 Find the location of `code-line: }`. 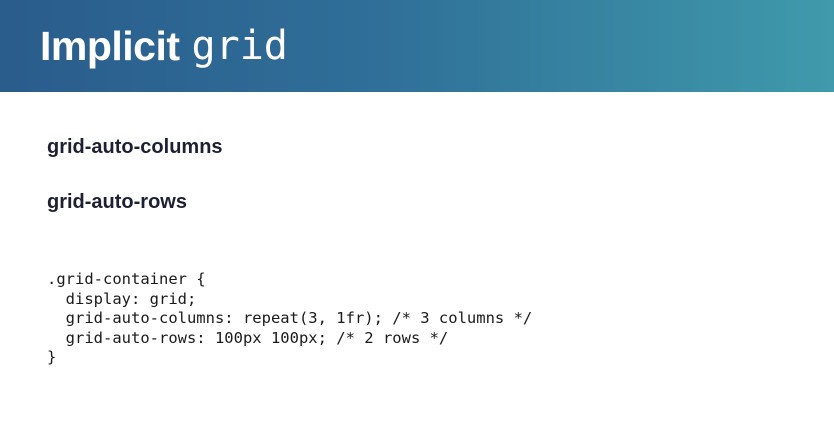

code-line: } is located at coordinates (52, 357).